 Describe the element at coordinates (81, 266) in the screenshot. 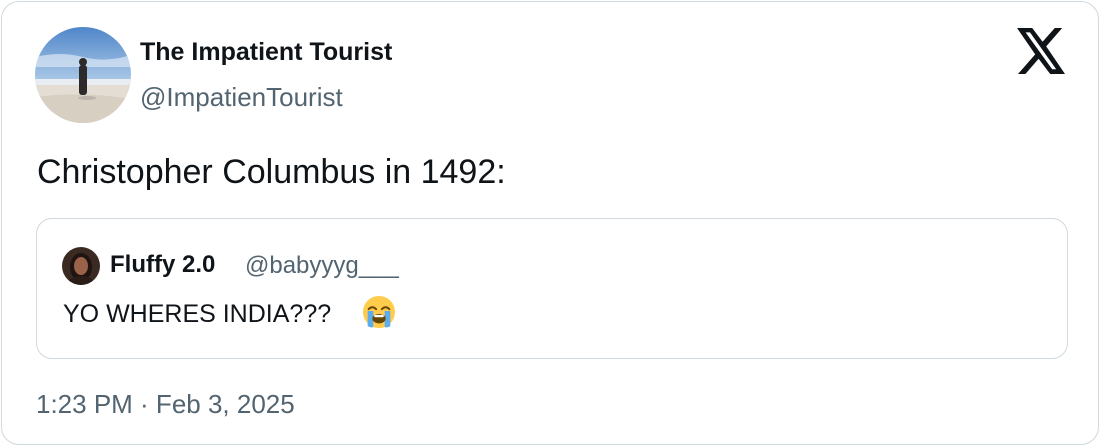

I see `quoted-author-avatar` at that location.